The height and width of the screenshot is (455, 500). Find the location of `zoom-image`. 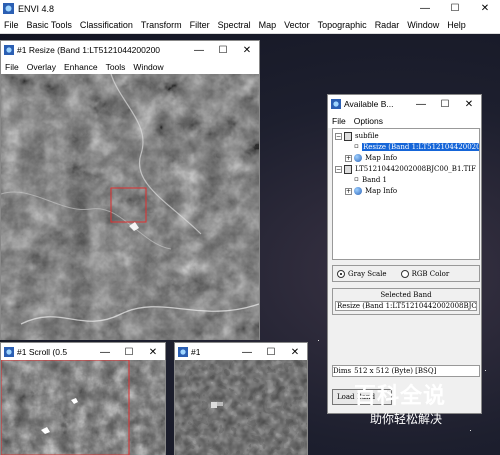

zoom-image is located at coordinates (241, 407).